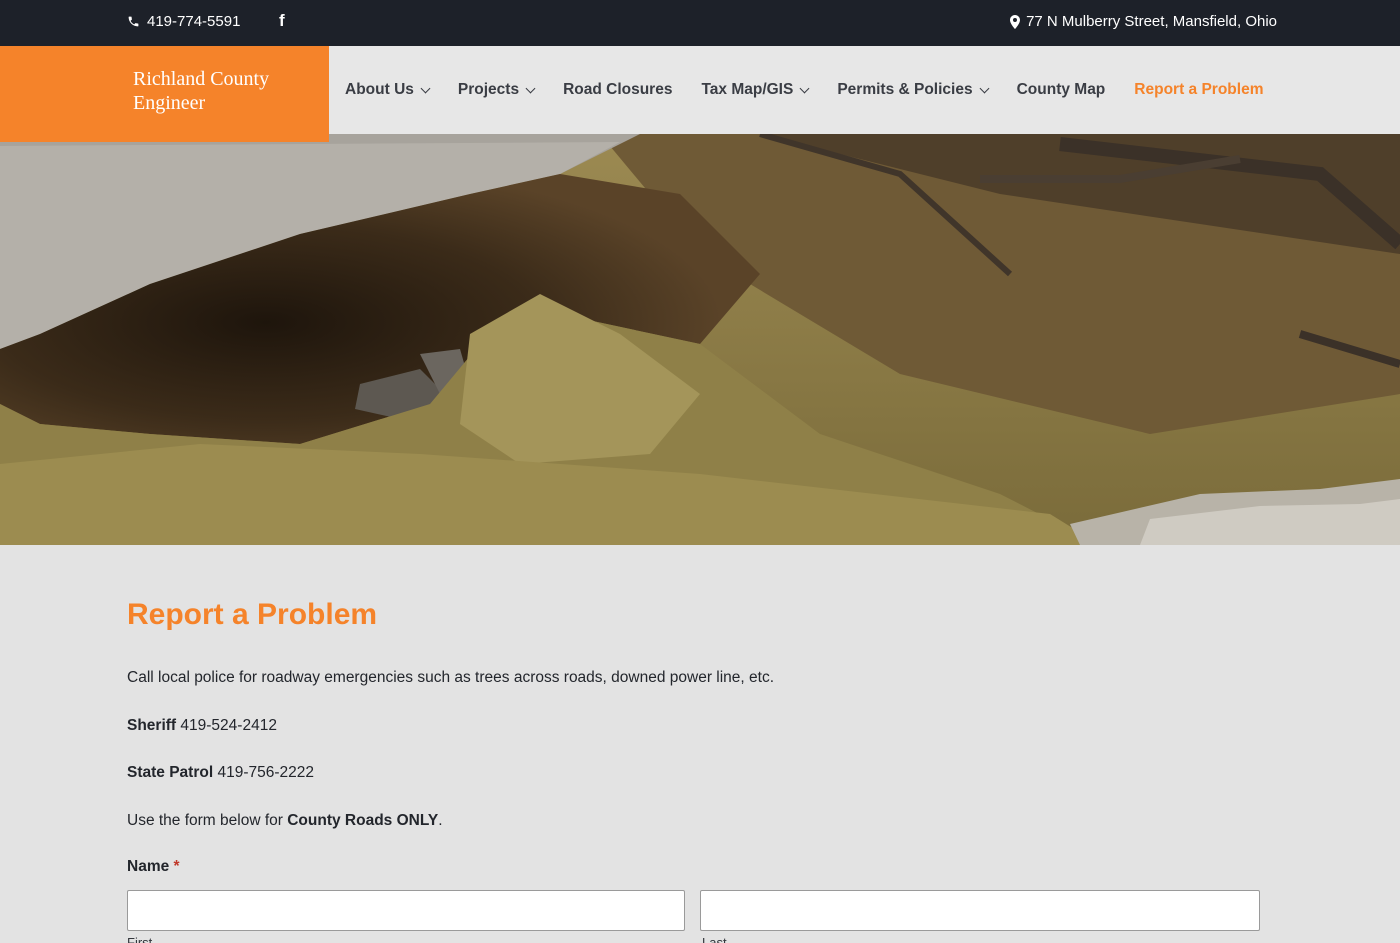  I want to click on address: 77 N Mulberry Street, Mansfield, Ohio, so click(1143, 21).